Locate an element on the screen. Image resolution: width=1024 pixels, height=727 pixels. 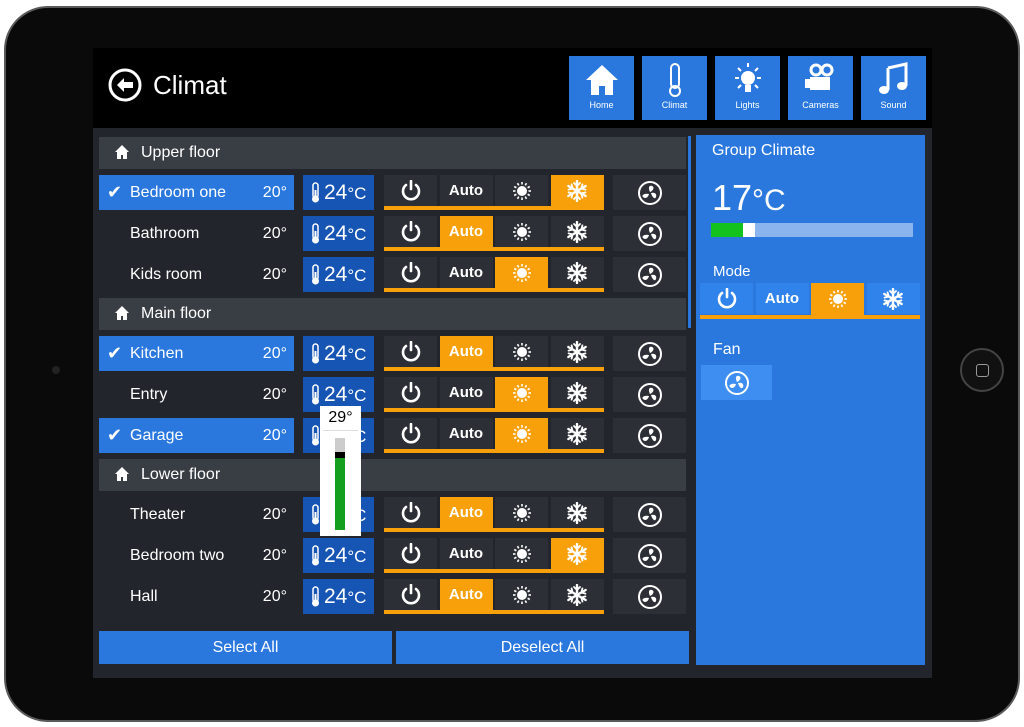
nav-lights-button: Lights is located at coordinates (747, 88).